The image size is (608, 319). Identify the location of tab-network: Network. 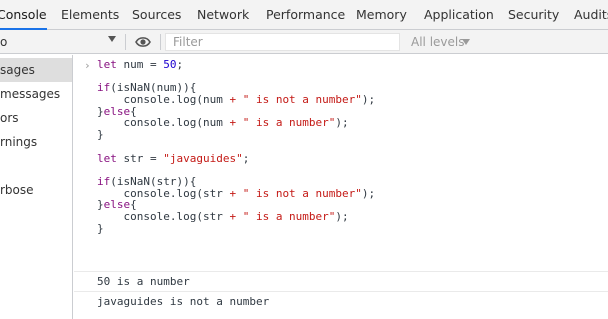
(223, 15).